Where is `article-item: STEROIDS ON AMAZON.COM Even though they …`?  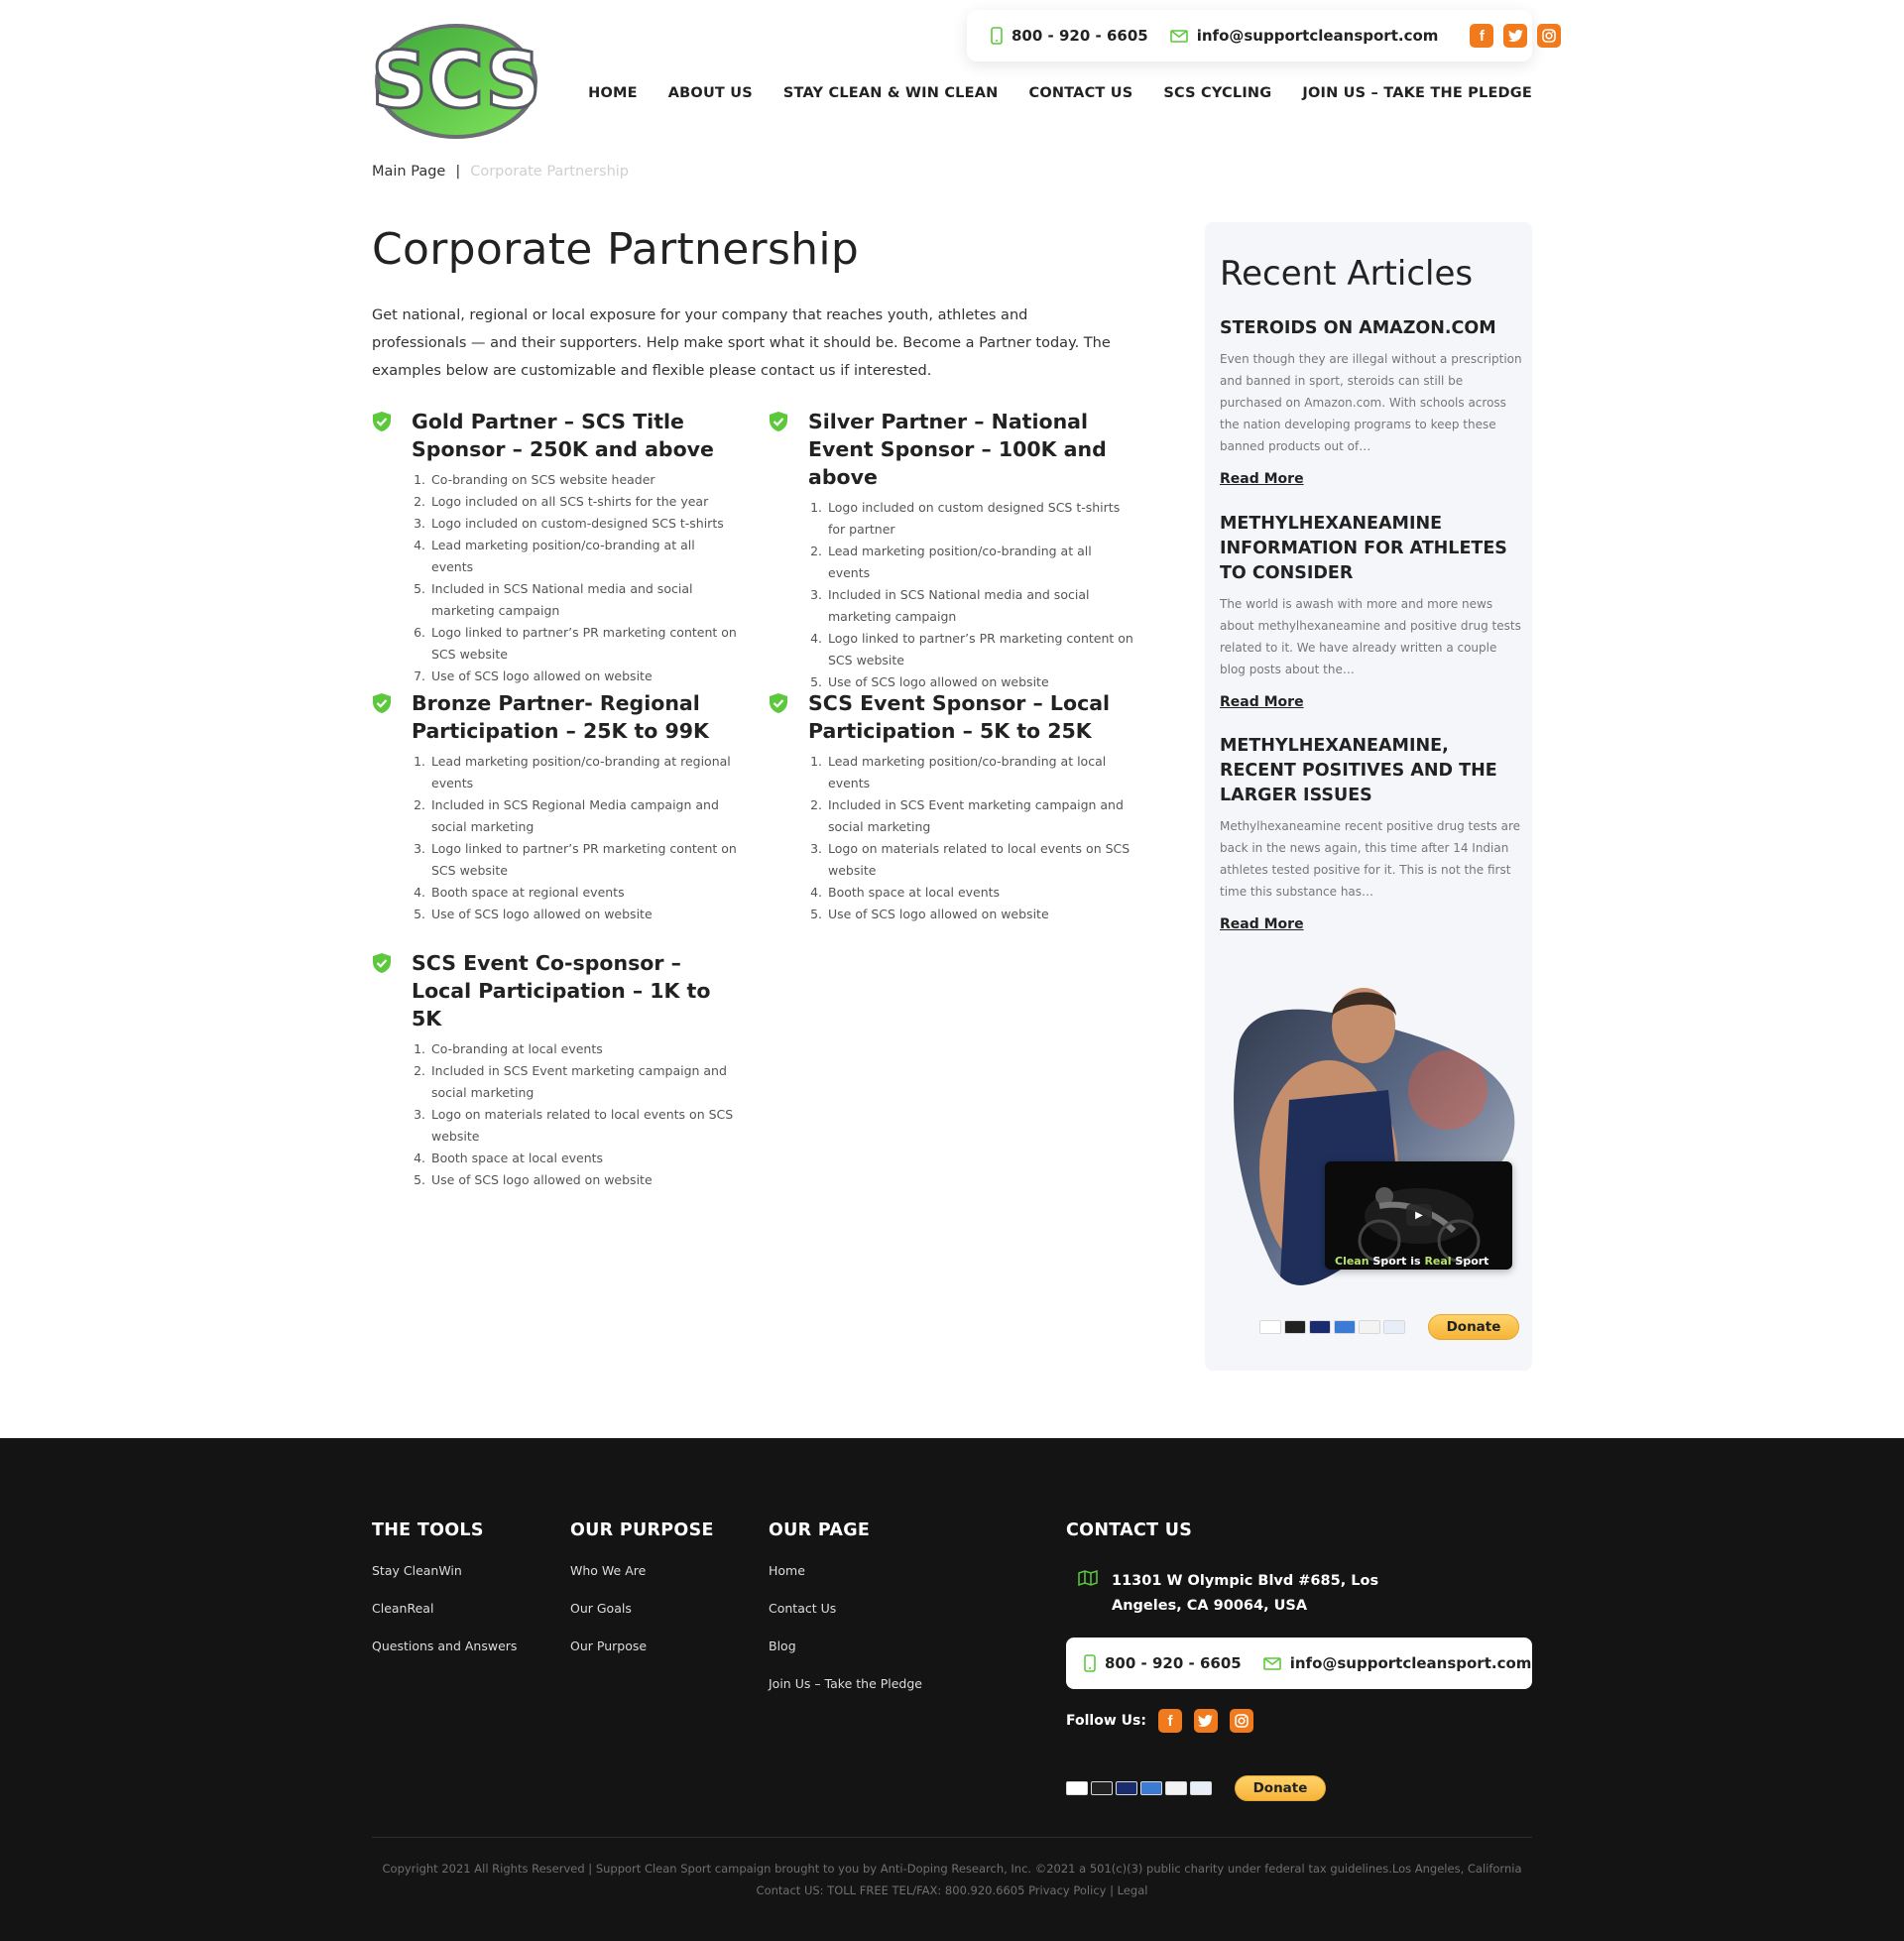 article-item: STEROIDS ON AMAZON.COM Even though they … is located at coordinates (1371, 401).